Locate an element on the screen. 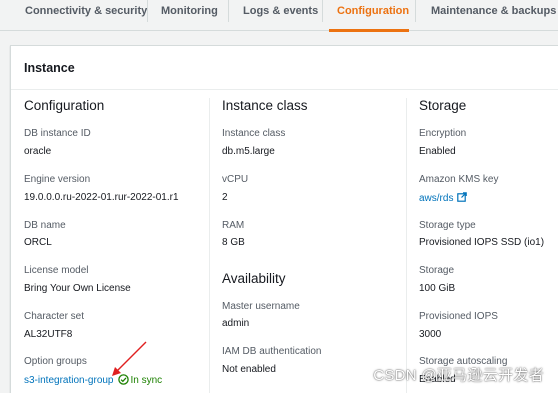 The height and width of the screenshot is (393, 558). option-group-link: s3-integration-group is located at coordinates (69, 380).